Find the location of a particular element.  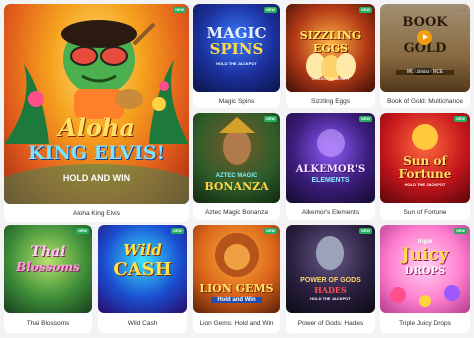

alkemor-artwork is located at coordinates (331, 143).